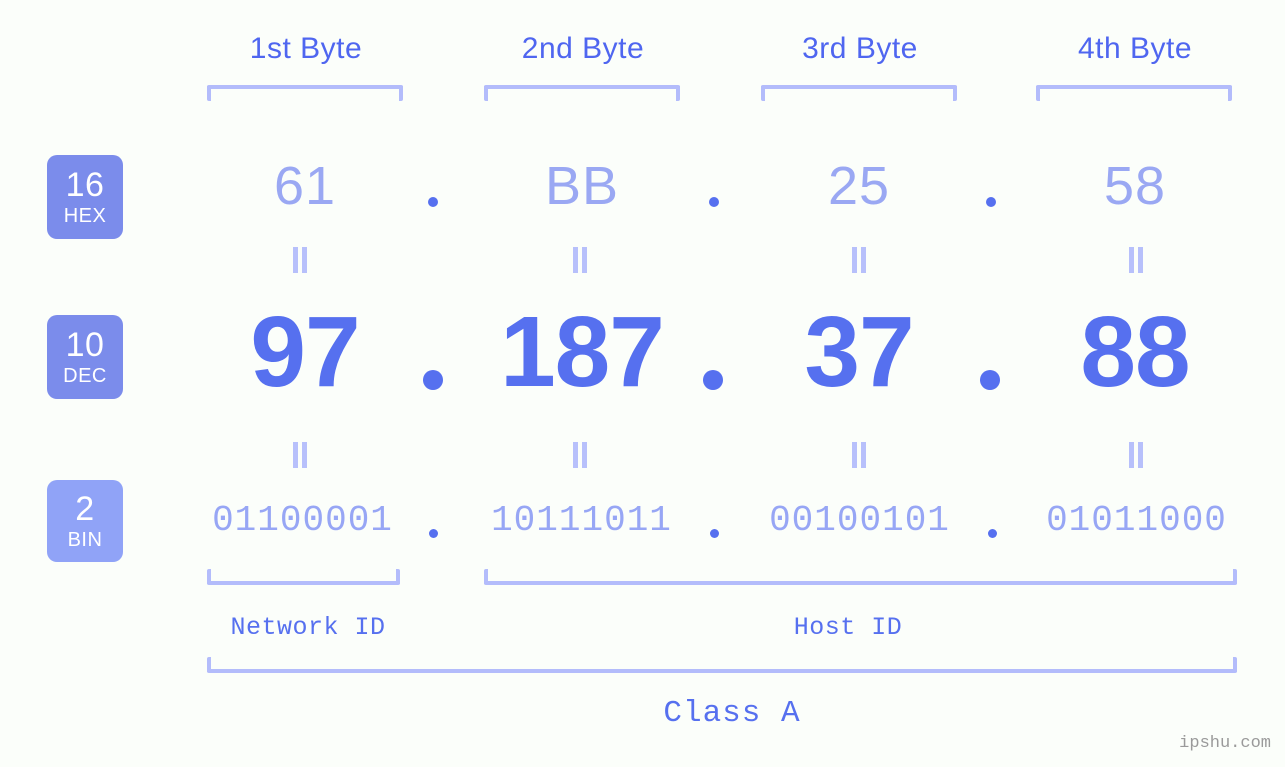 This screenshot has height=767, width=1285. I want to click on base-badge-bin-number: 2, so click(85, 509).